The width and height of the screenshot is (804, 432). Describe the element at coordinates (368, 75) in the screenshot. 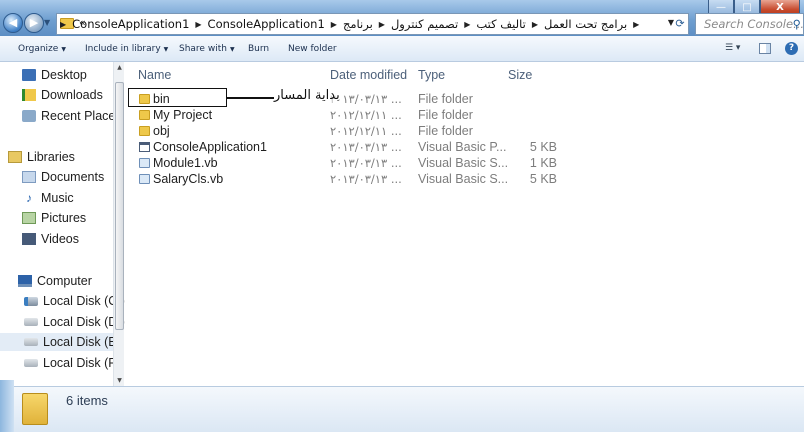

I see `column-header-date: Date modified` at that location.